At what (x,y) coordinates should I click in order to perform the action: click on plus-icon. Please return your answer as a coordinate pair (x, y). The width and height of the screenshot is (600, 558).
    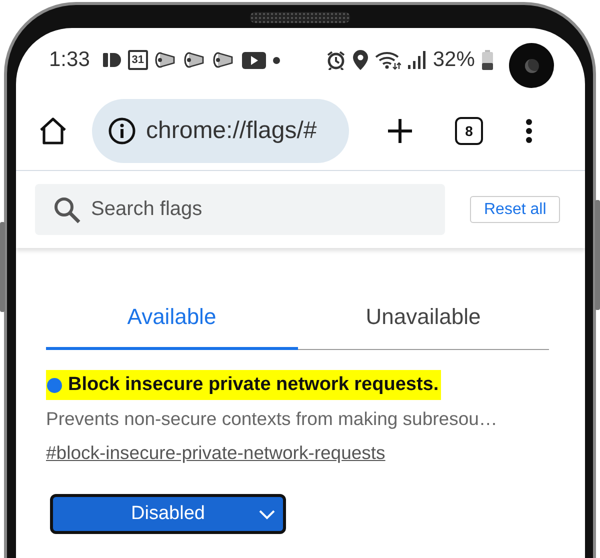
    Looking at the image, I should click on (400, 131).